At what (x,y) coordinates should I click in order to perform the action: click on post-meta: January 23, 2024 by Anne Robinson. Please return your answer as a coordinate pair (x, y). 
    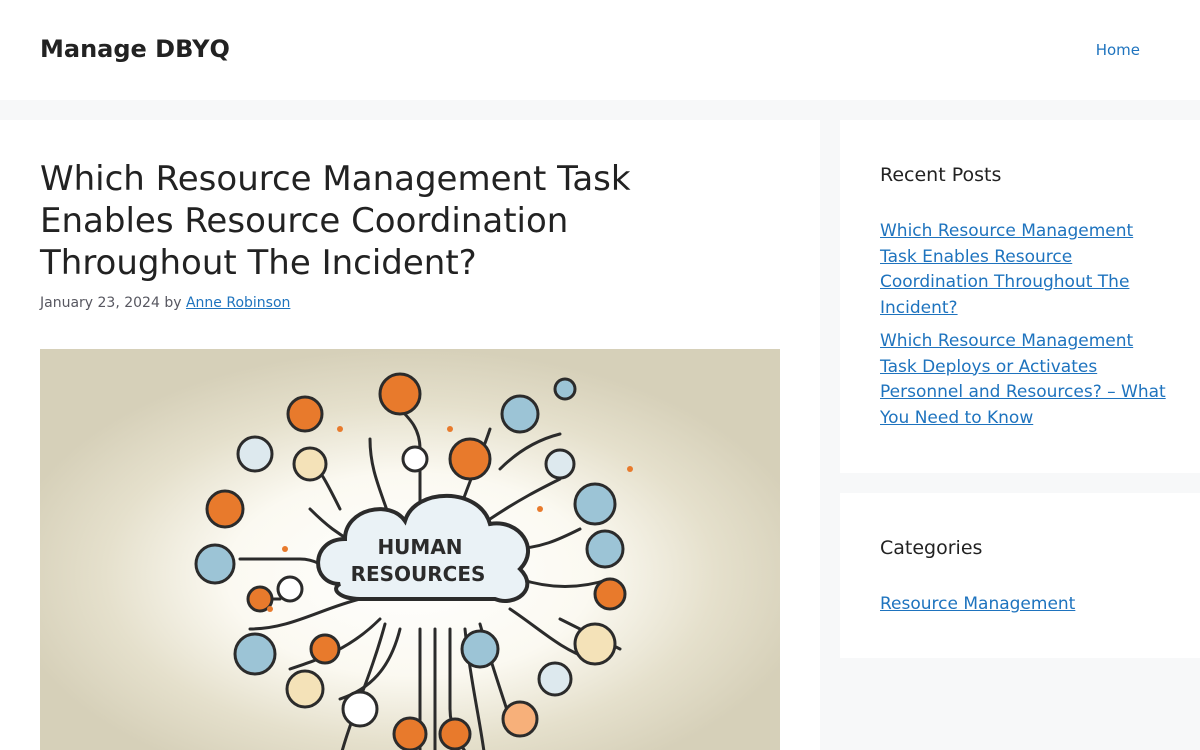
    Looking at the image, I should click on (165, 303).